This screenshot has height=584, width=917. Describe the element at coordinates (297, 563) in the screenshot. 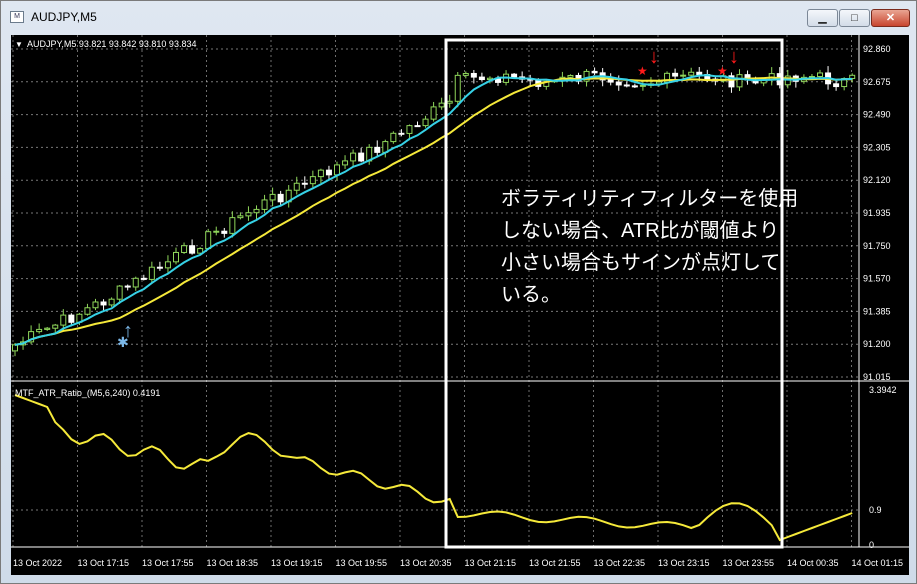

I see `time-label: 13 Oct 19:15` at that location.